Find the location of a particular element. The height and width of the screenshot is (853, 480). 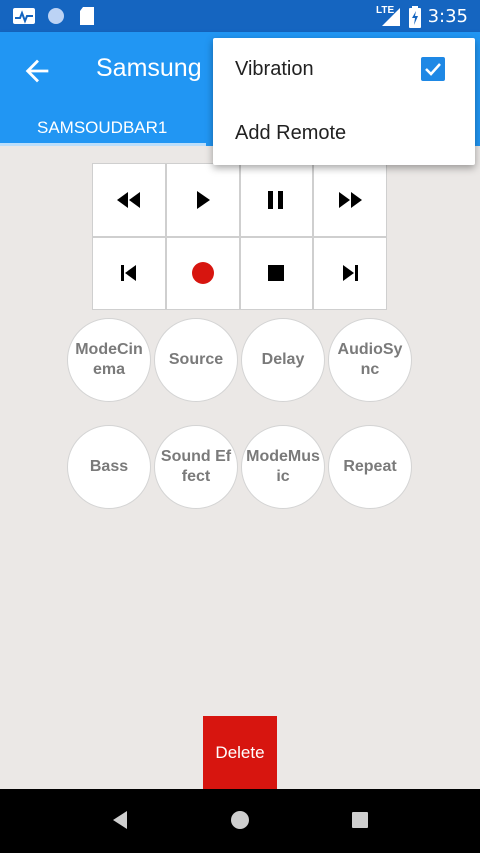

check-icon is located at coordinates (433, 69).